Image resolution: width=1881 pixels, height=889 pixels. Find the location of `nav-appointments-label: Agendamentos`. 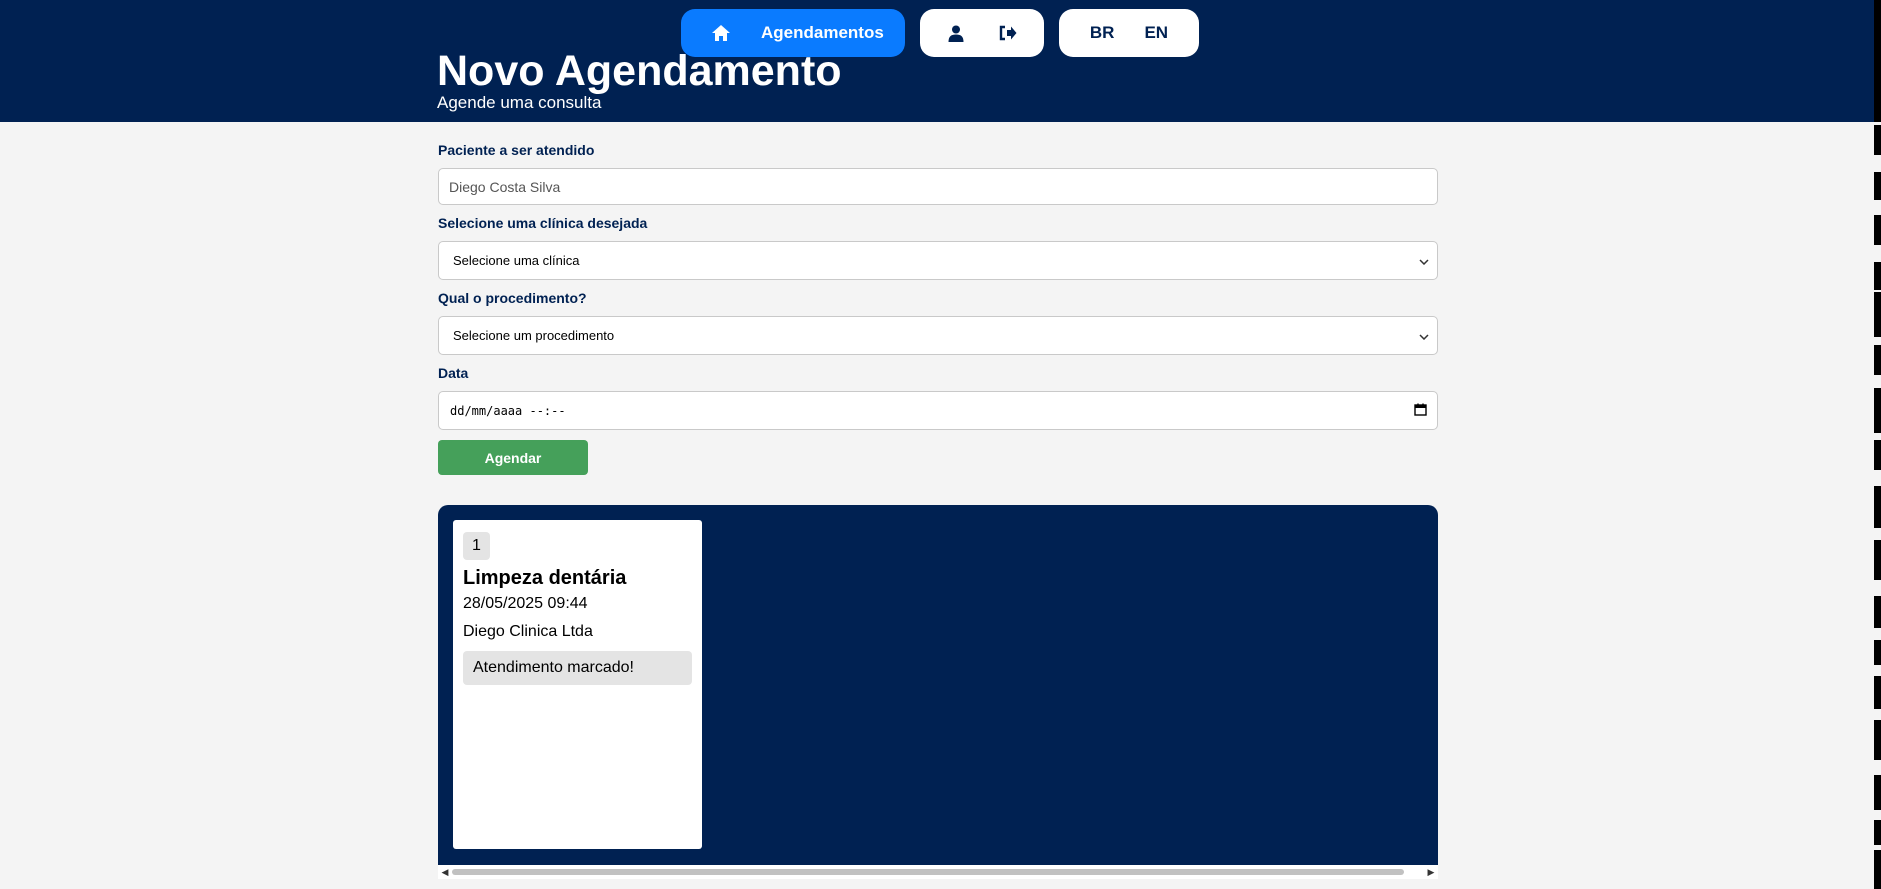

nav-appointments-label: Agendamentos is located at coordinates (822, 32).